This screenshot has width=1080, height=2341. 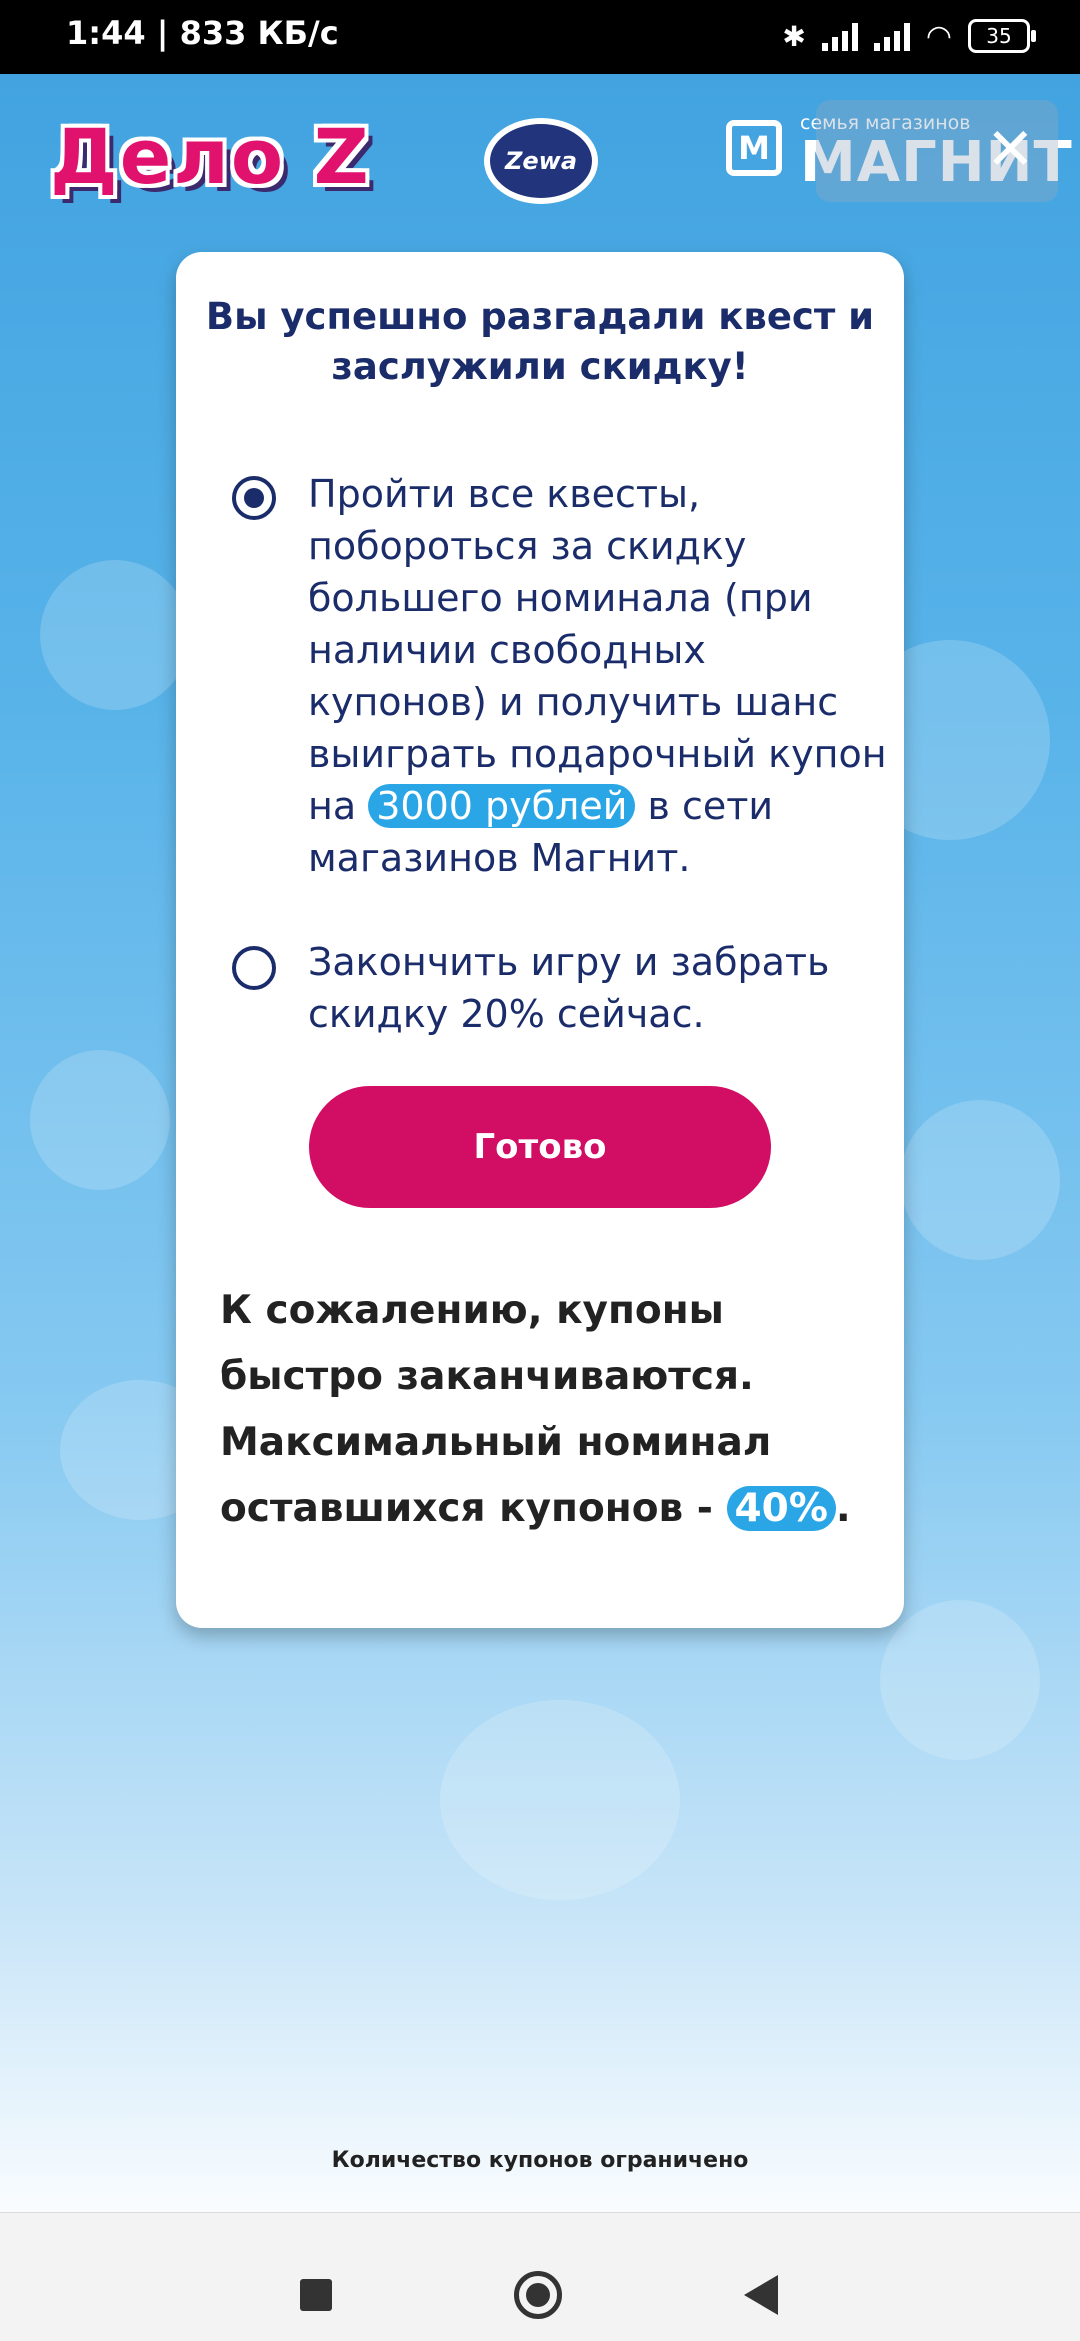 What do you see at coordinates (316, 2295) in the screenshot?
I see `recent-apps-icon` at bounding box center [316, 2295].